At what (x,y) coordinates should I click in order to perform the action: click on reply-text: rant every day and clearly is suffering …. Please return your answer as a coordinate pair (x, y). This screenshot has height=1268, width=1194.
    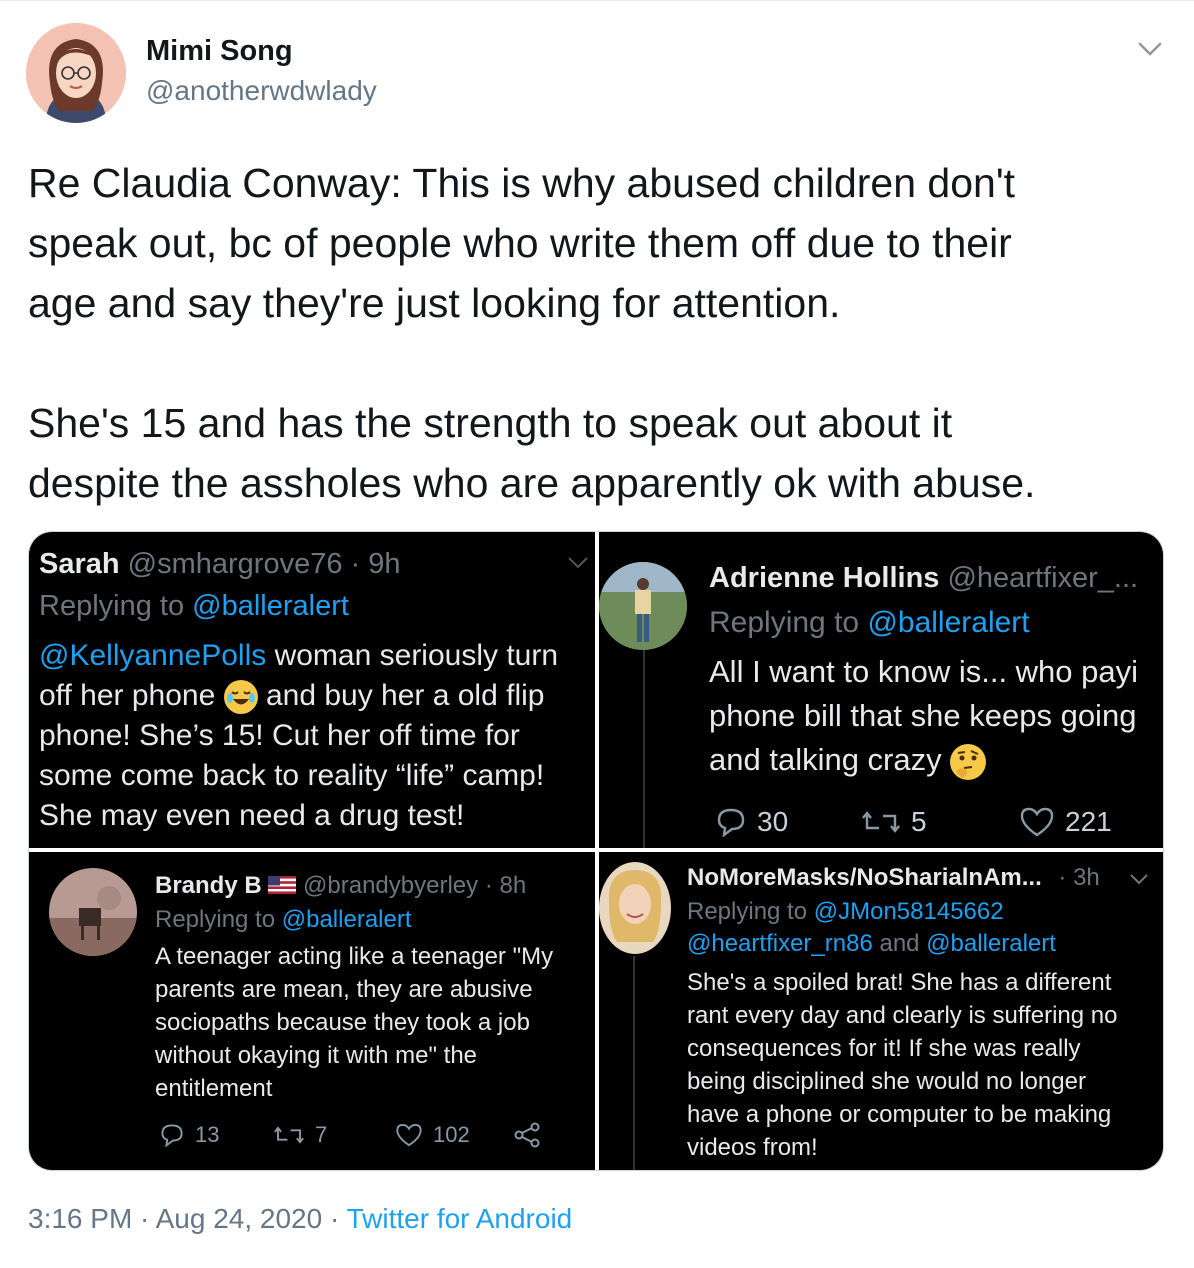
    Looking at the image, I should click on (902, 1015).